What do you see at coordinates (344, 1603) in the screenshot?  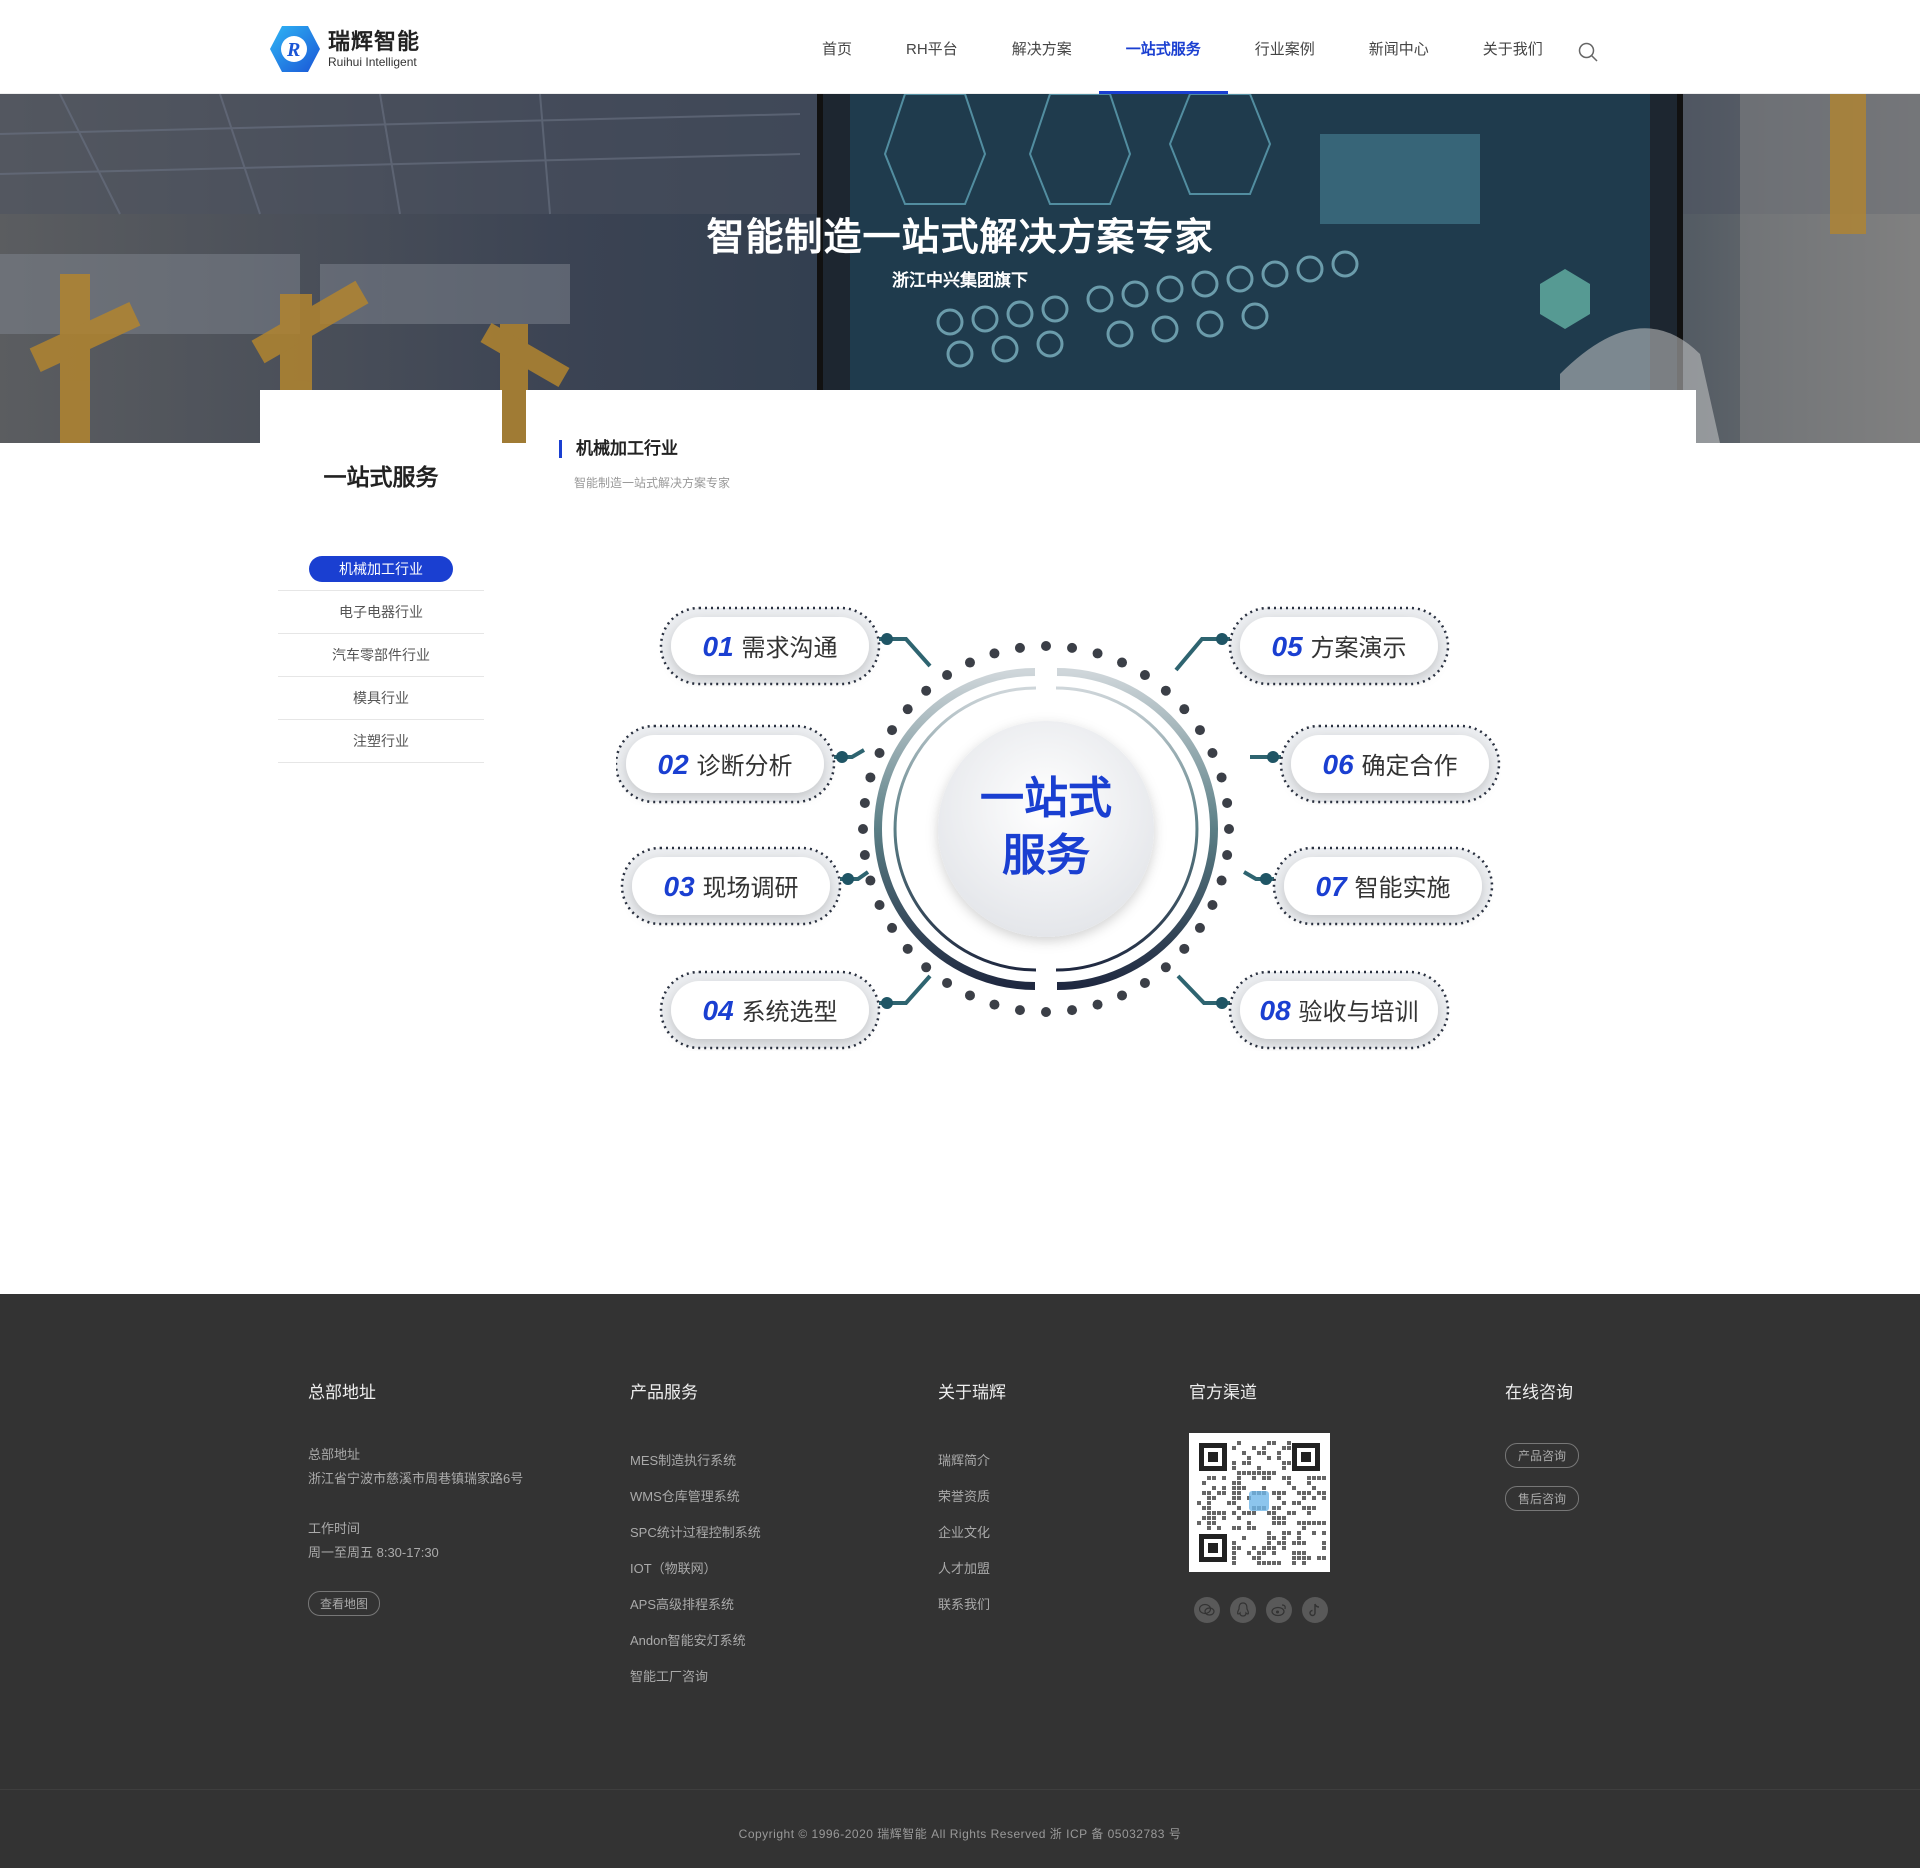 I see `view-map-button: 查看地图` at bounding box center [344, 1603].